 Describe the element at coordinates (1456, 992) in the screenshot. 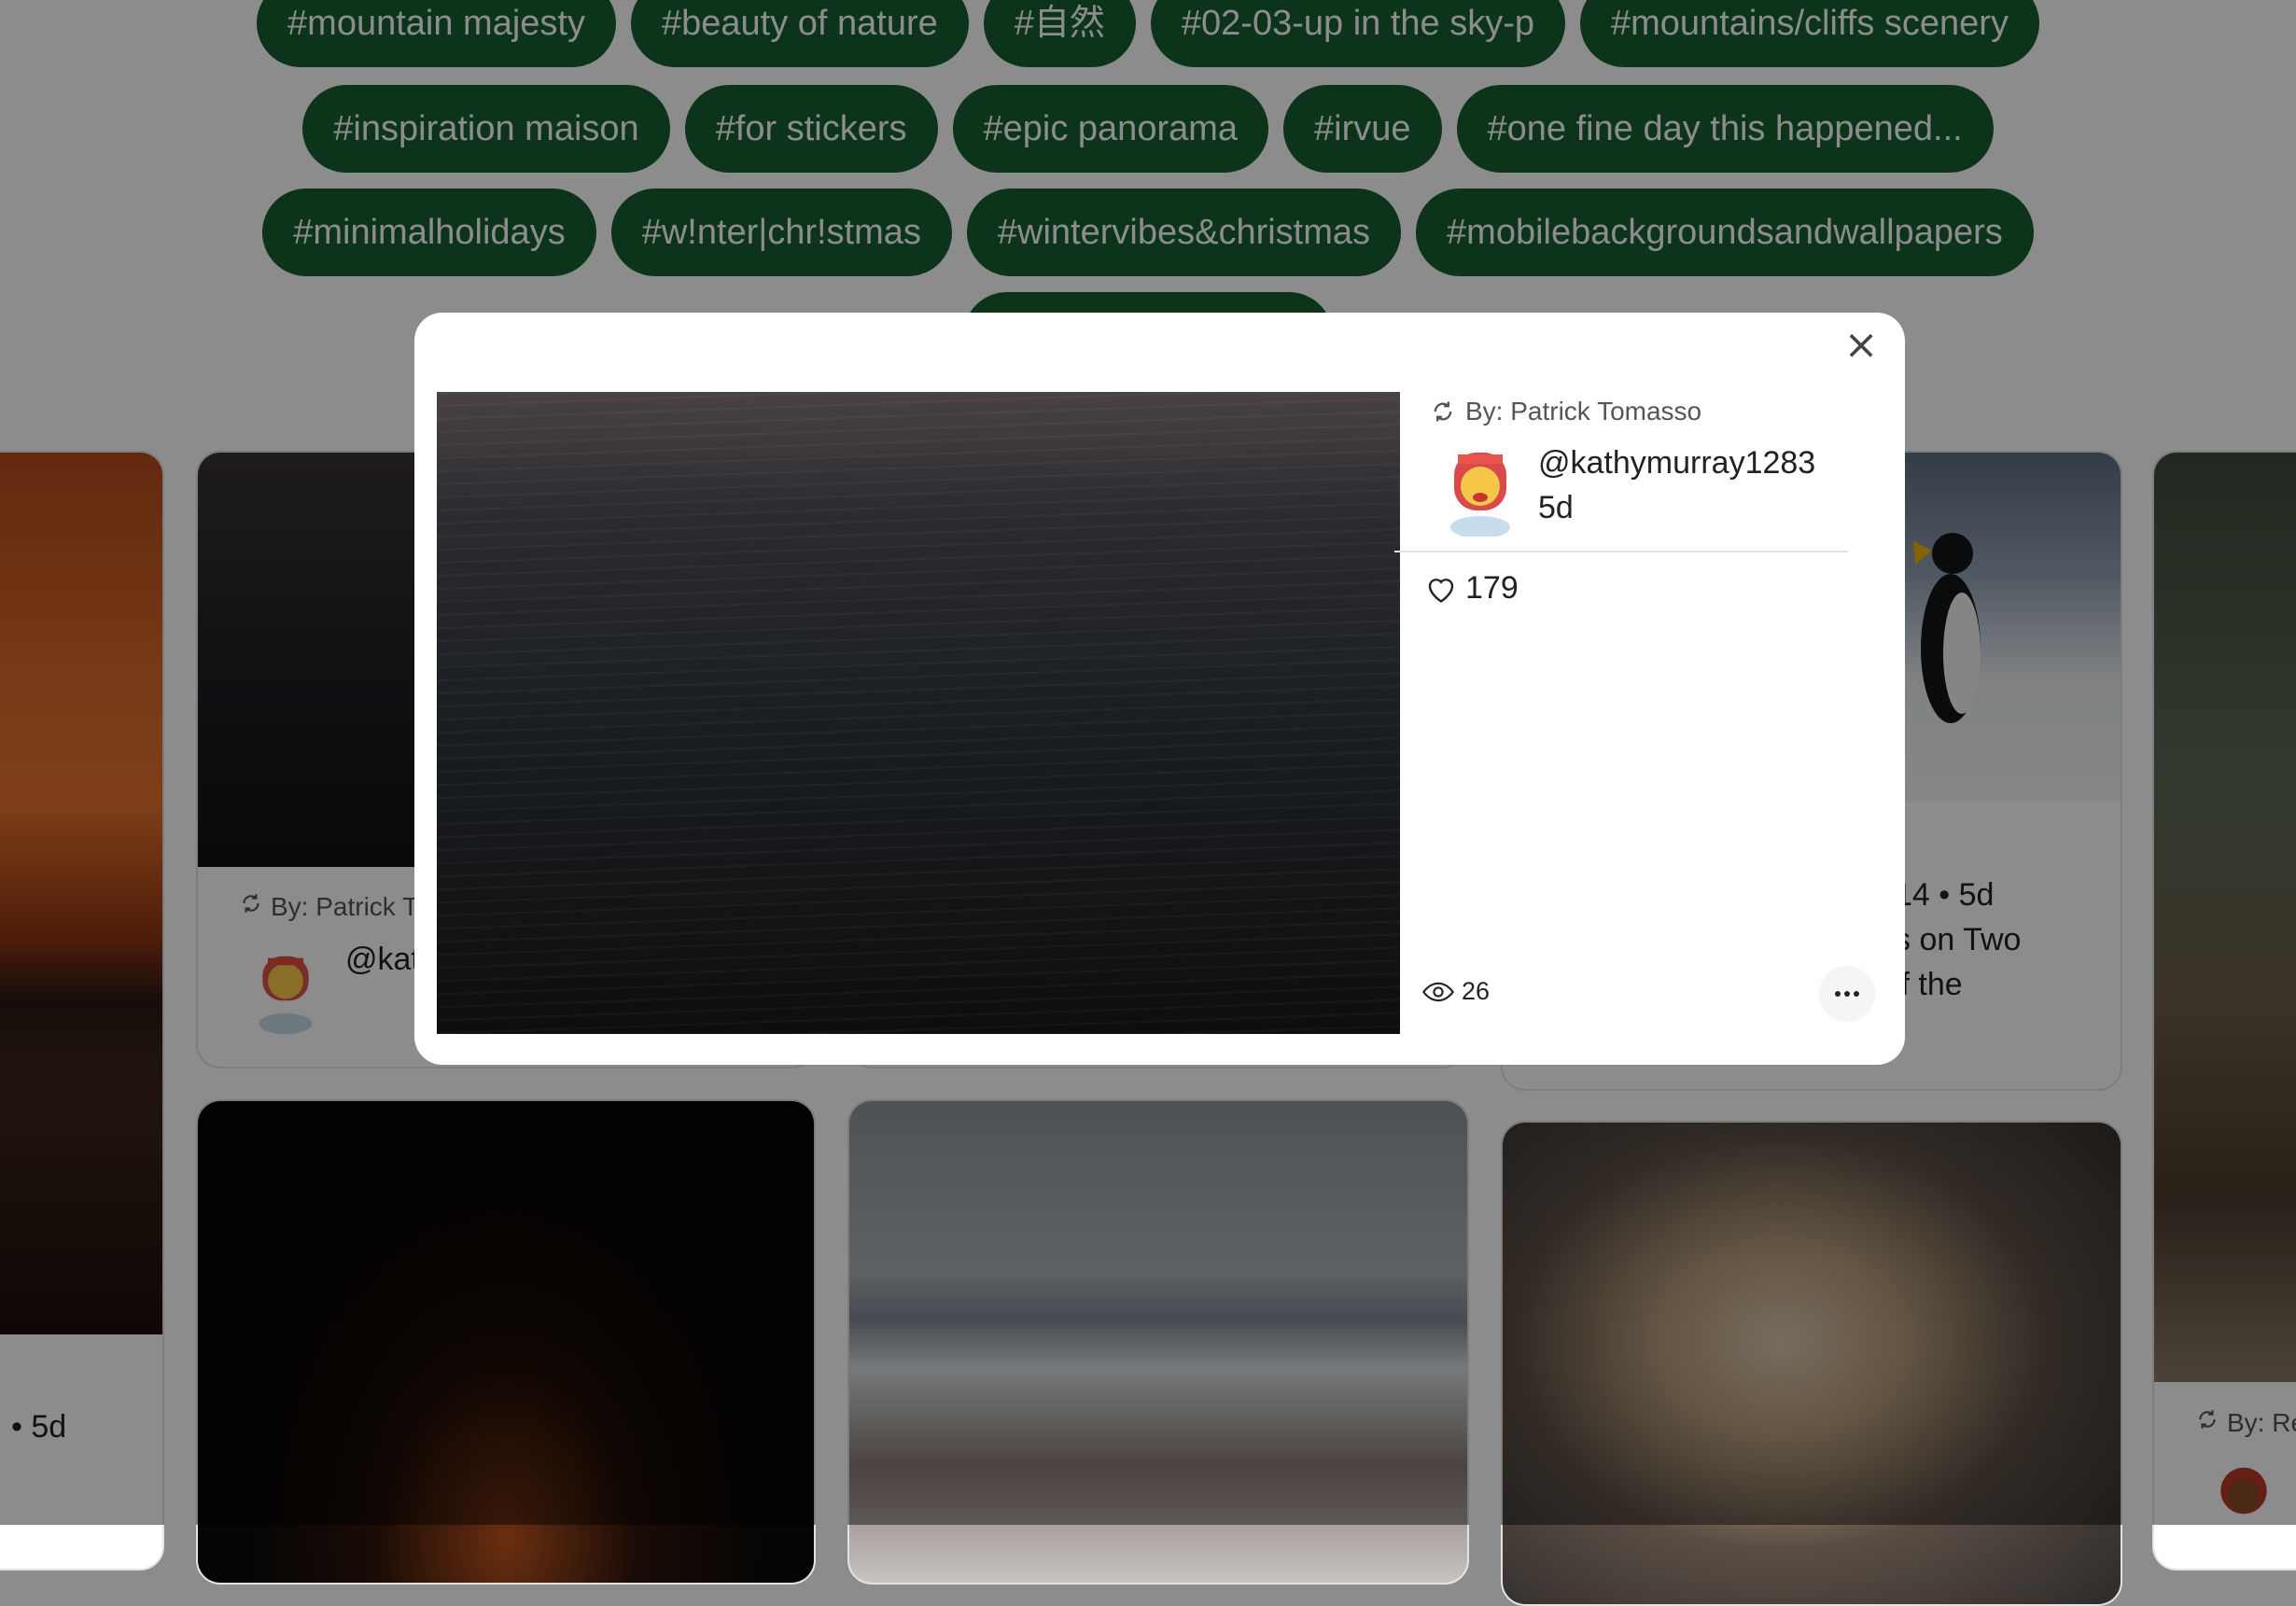

I see `view-count-group: 26` at that location.